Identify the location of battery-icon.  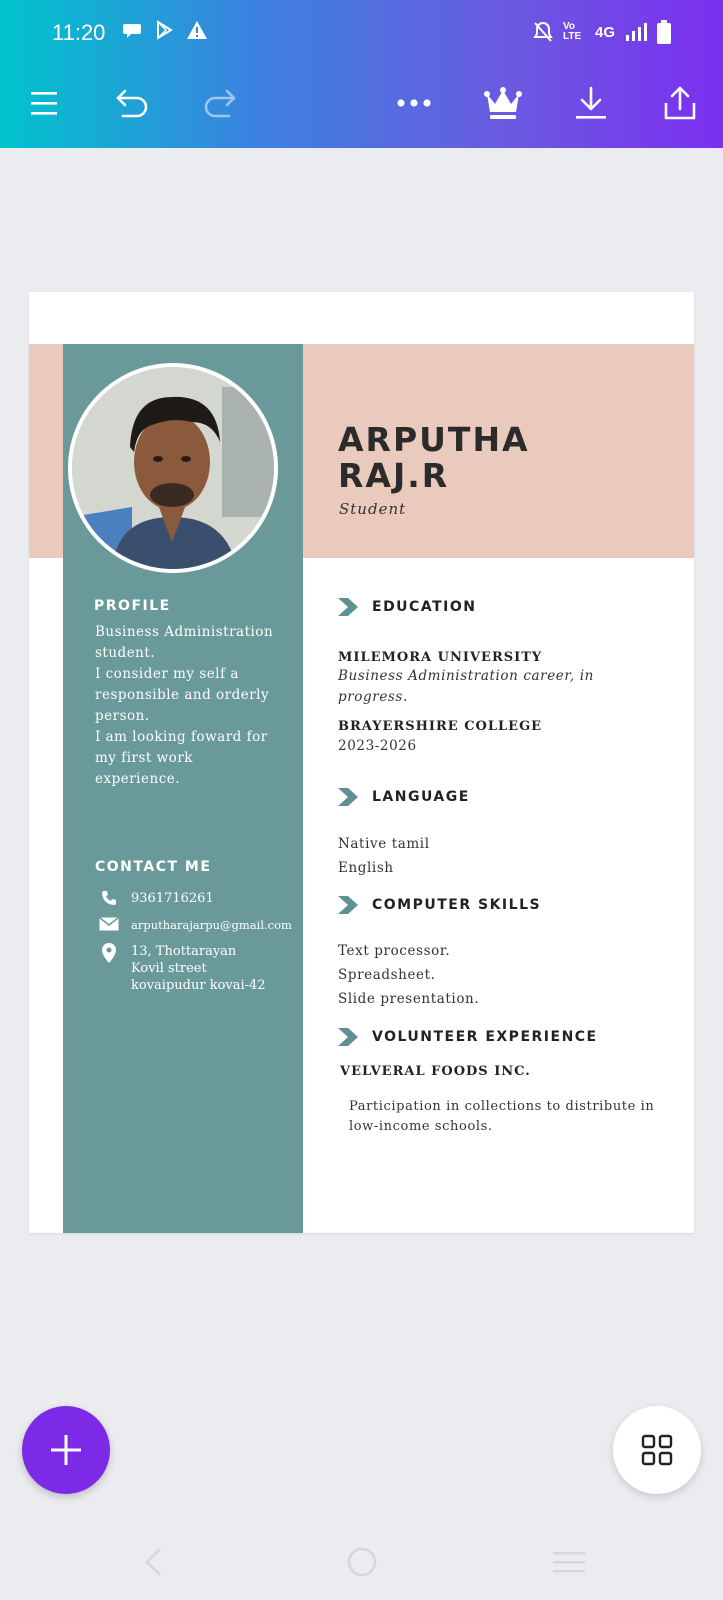
(664, 32).